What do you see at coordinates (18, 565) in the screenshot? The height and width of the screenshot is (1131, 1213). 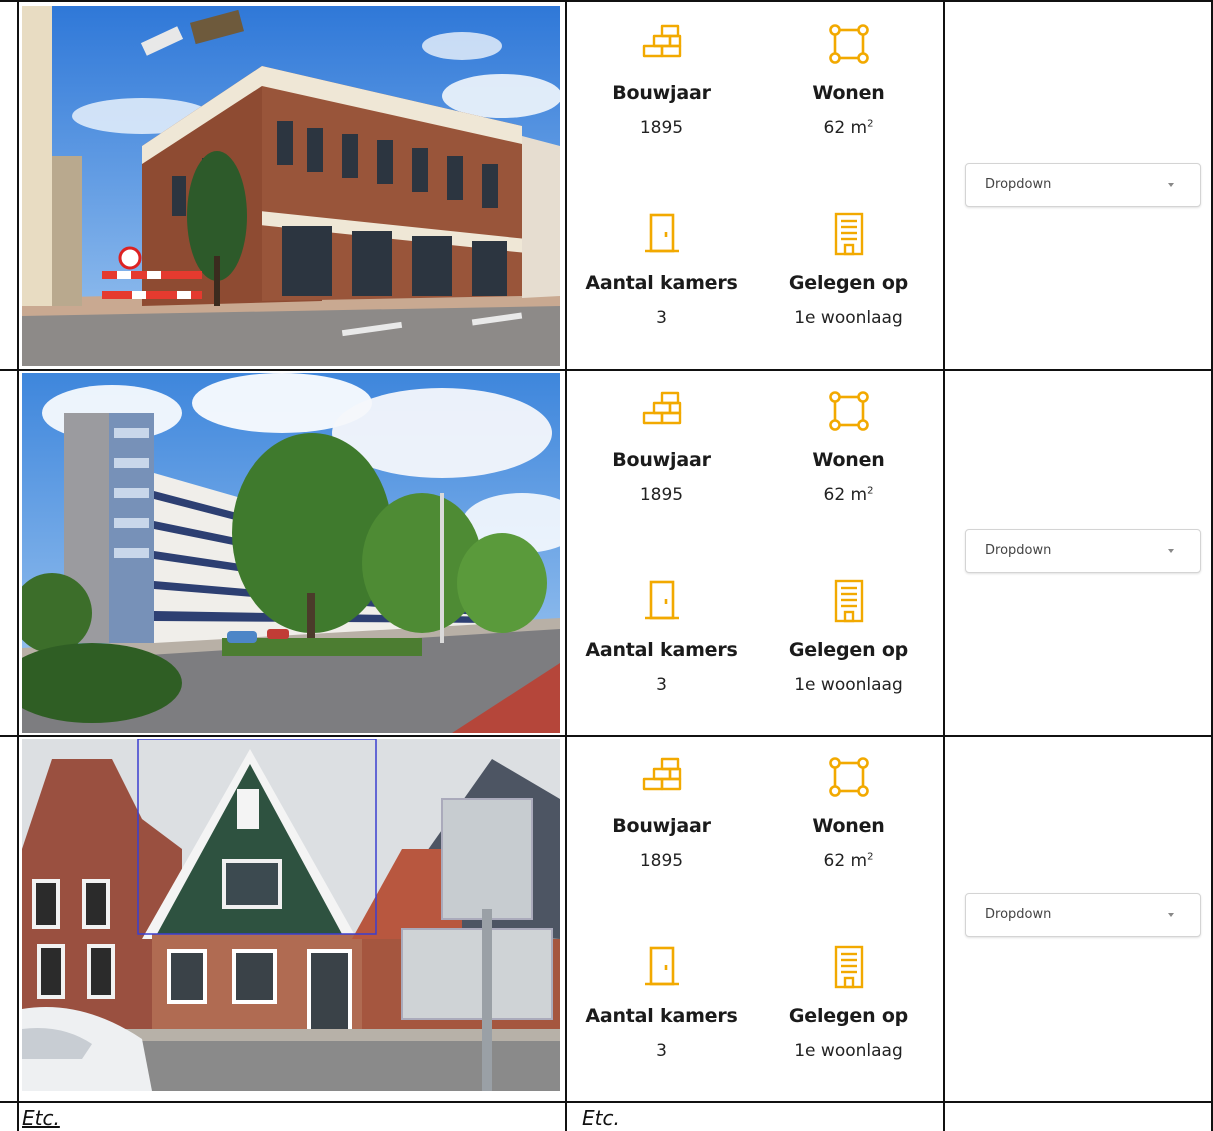 I see `col-line-left` at bounding box center [18, 565].